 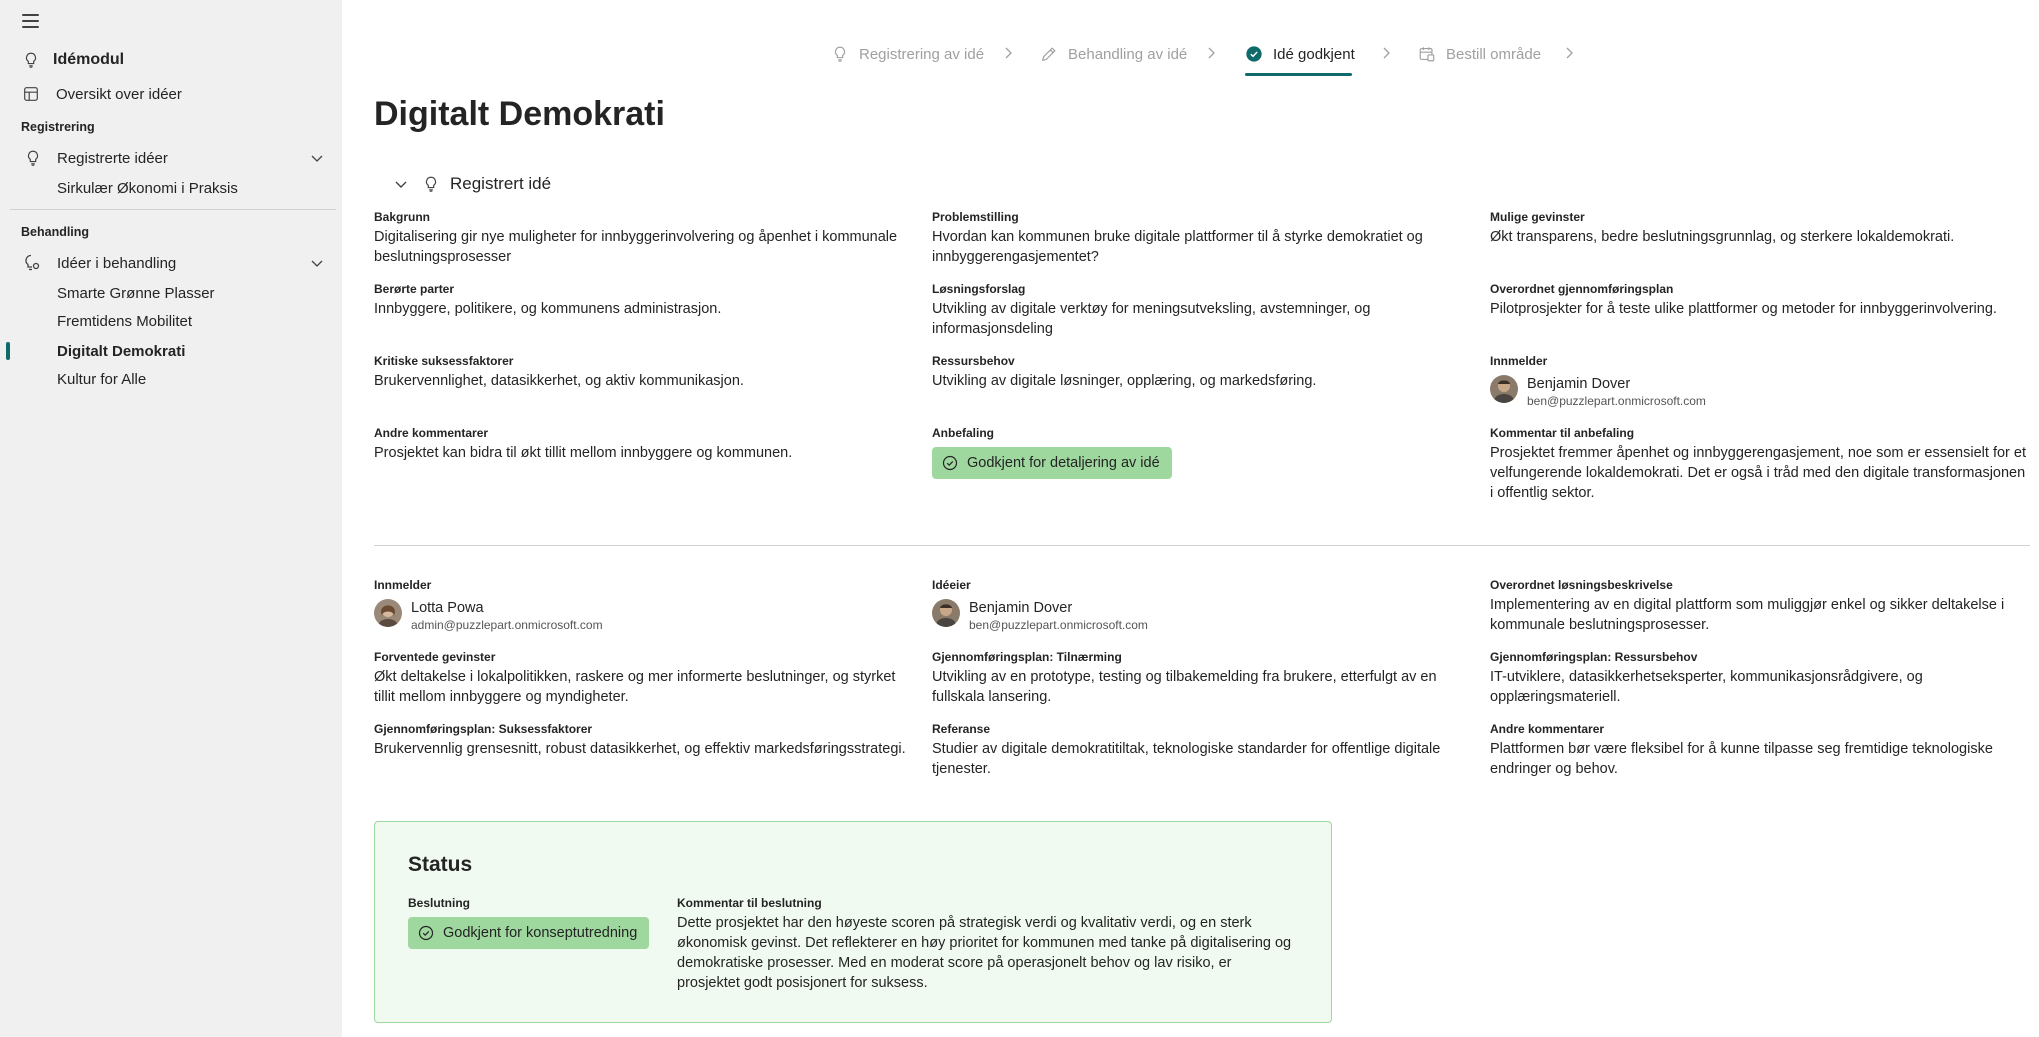 I want to click on field-label: Referanse, so click(x=961, y=729).